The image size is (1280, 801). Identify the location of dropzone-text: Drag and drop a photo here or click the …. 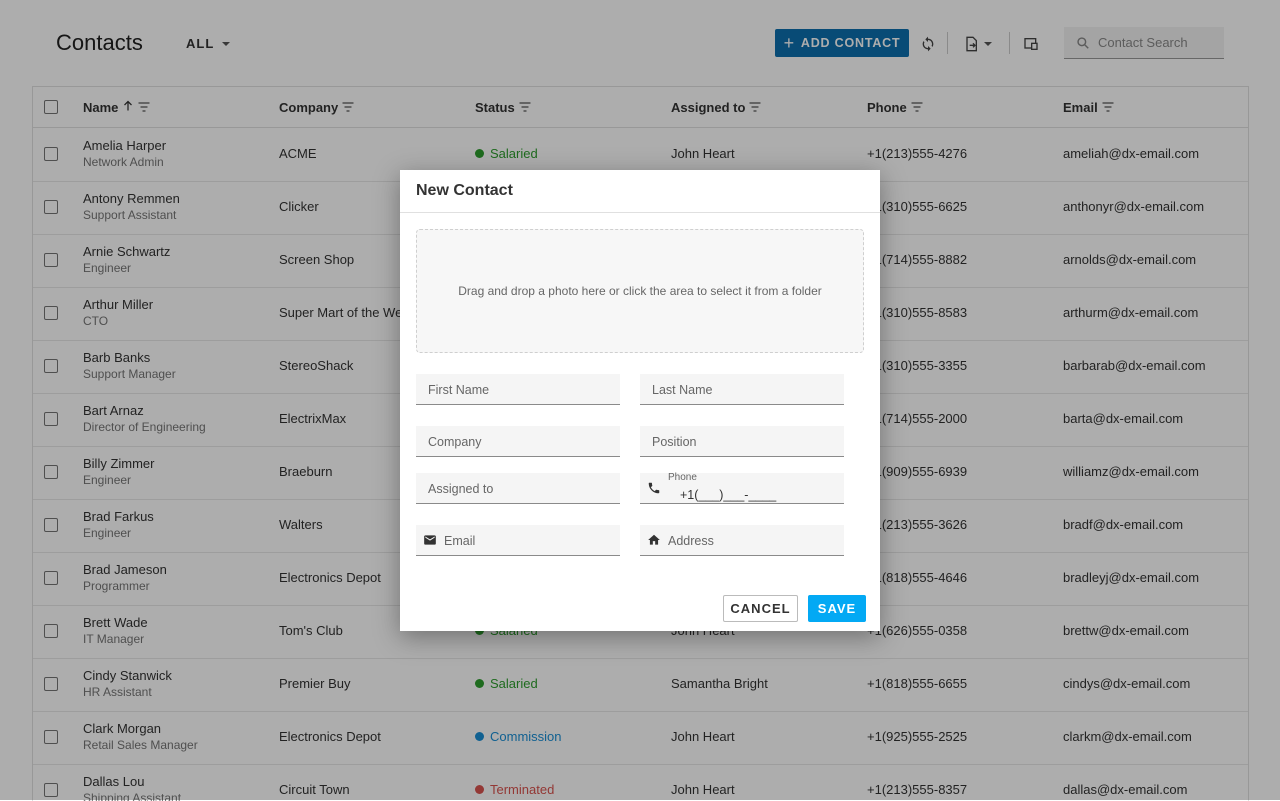
(640, 291).